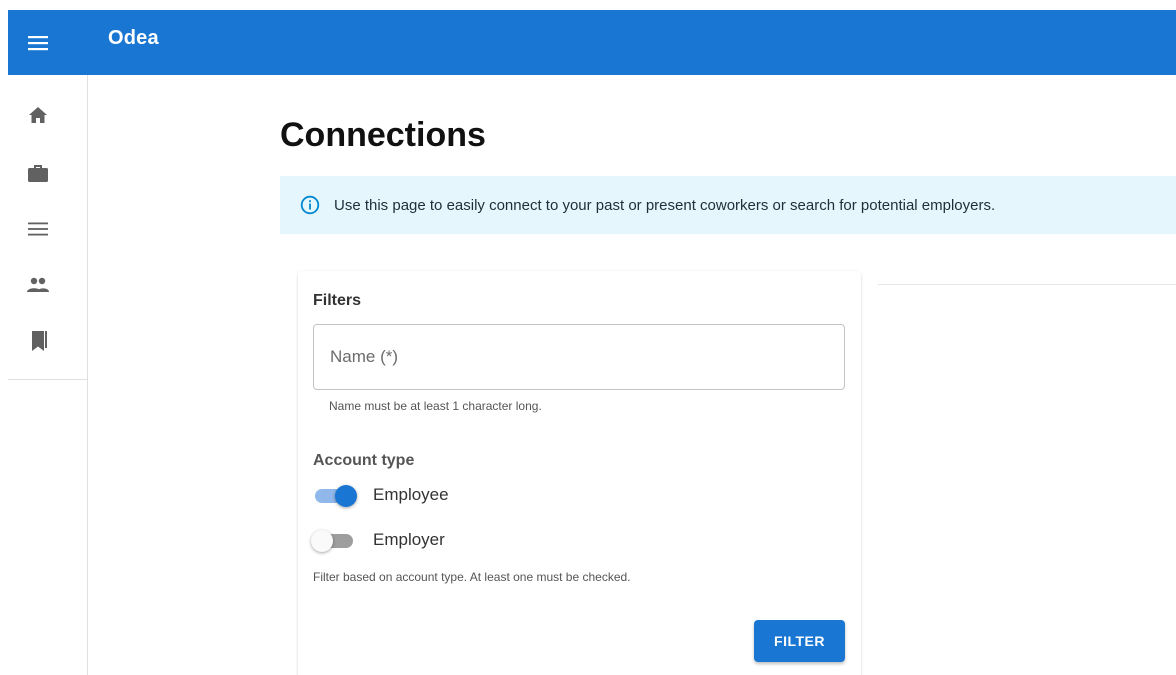  I want to click on employee-toggle, so click(338, 495).